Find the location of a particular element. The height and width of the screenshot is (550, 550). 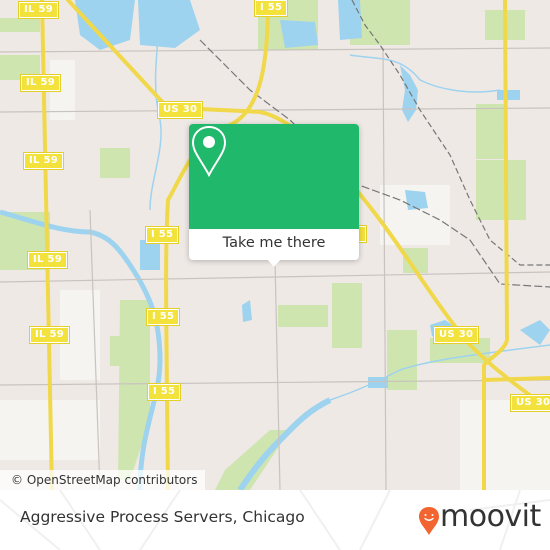

take-me-there-button: Take me there is located at coordinates (274, 244).